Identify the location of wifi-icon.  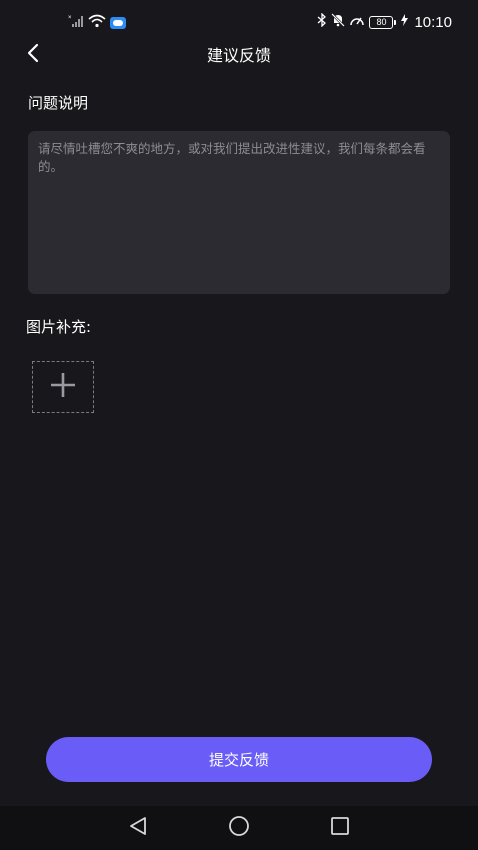
(97, 22).